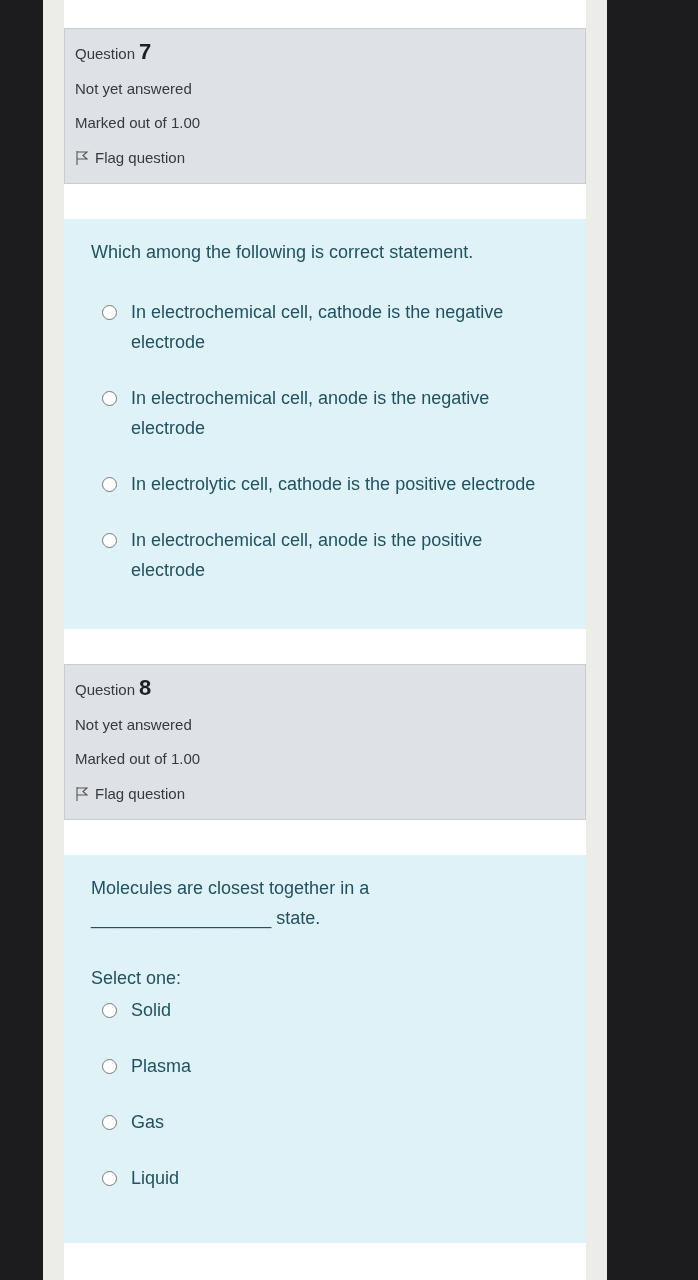 The width and height of the screenshot is (698, 1280). What do you see at coordinates (161, 1066) in the screenshot?
I see `option-label: Plasma` at bounding box center [161, 1066].